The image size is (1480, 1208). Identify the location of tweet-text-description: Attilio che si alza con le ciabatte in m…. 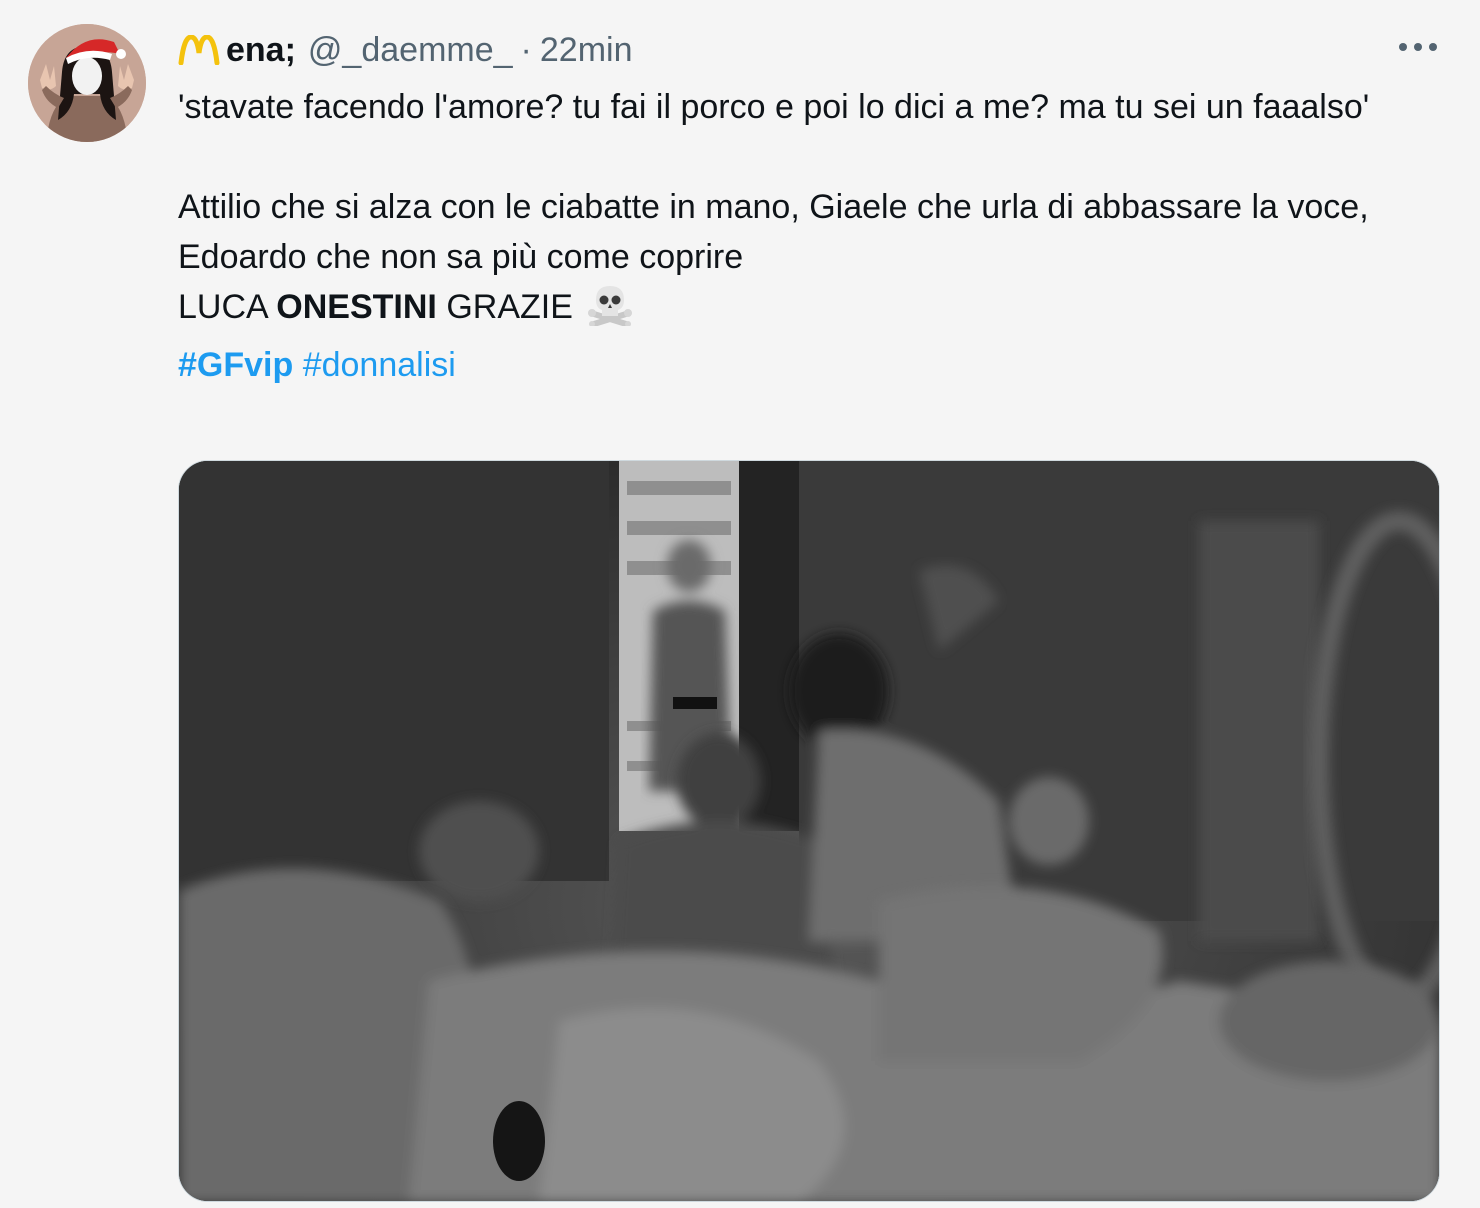
(773, 232).